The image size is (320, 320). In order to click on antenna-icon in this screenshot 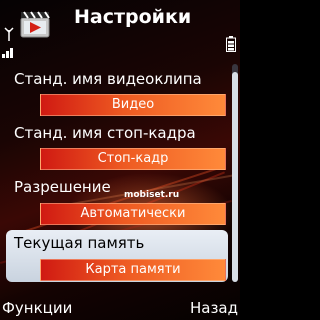, I will do `click(9, 34)`.